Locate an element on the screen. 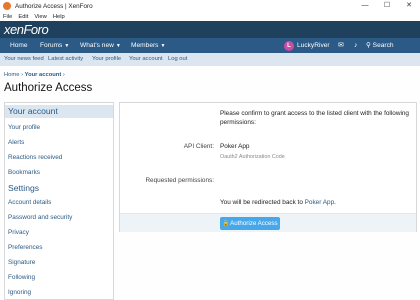 The height and width of the screenshot is (300, 420). search-button: ⚲ Search is located at coordinates (380, 45).